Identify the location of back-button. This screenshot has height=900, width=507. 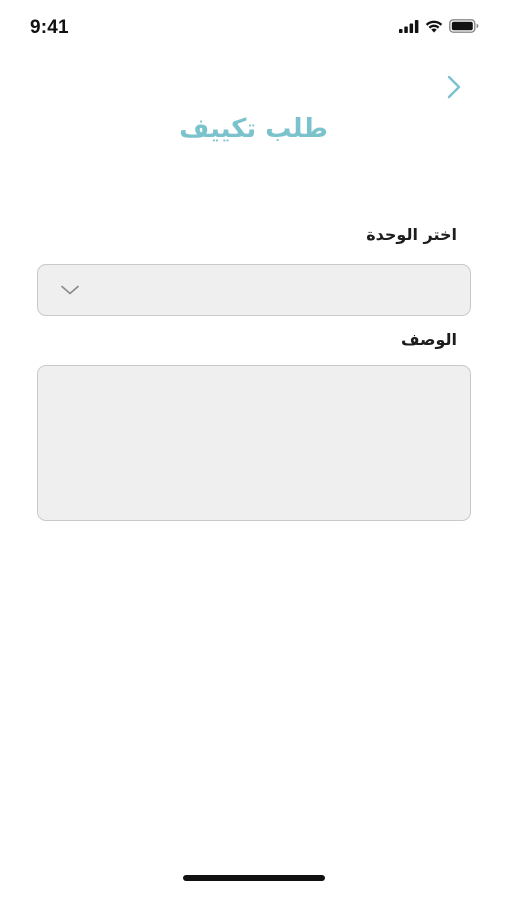
(454, 89).